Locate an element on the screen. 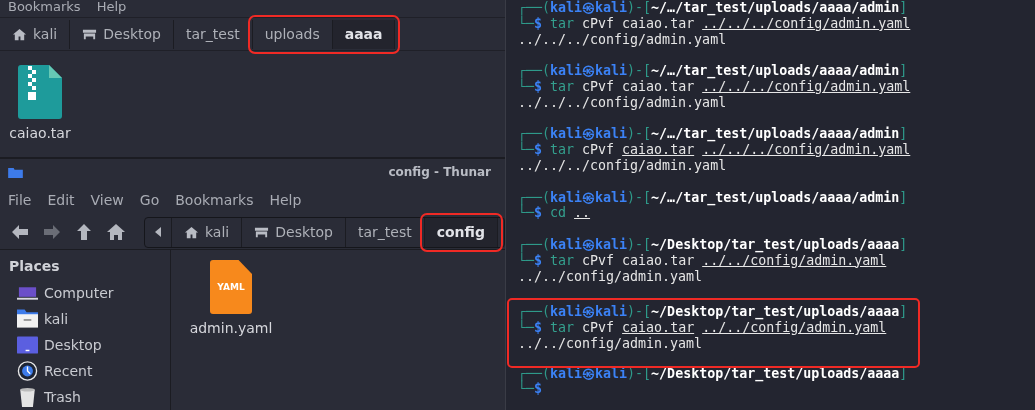 This screenshot has width=1035, height=410. file-name: caiao.tar is located at coordinates (40, 133).